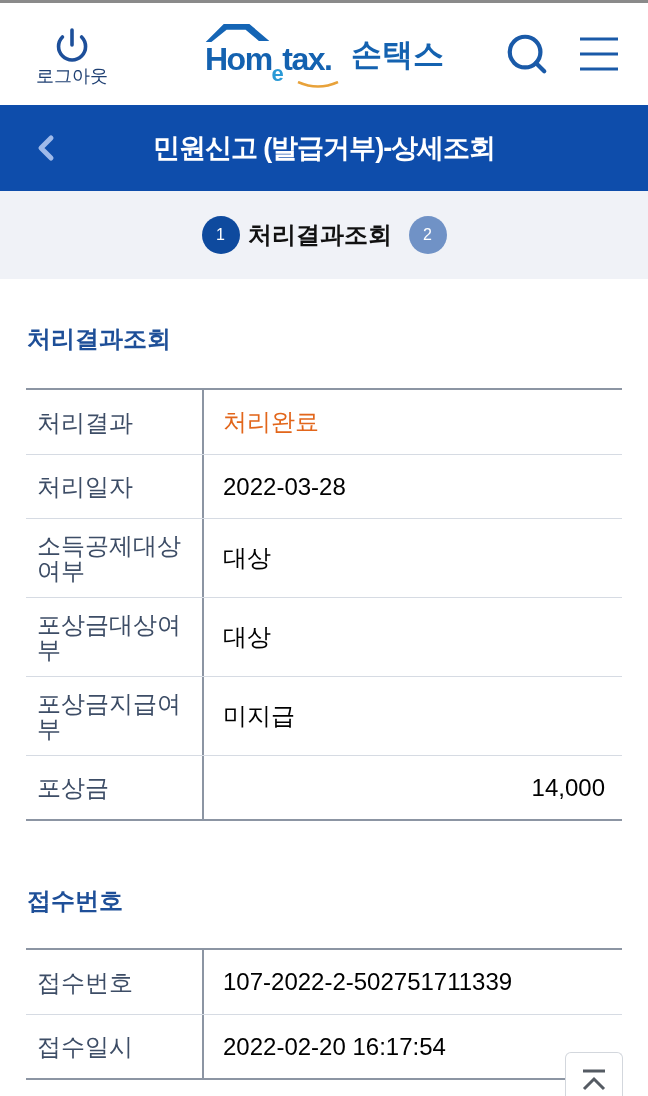 This screenshot has width=648, height=1096. Describe the element at coordinates (324, 148) in the screenshot. I see `page-title: 민원신고 (발급거부)-상세조회` at that location.